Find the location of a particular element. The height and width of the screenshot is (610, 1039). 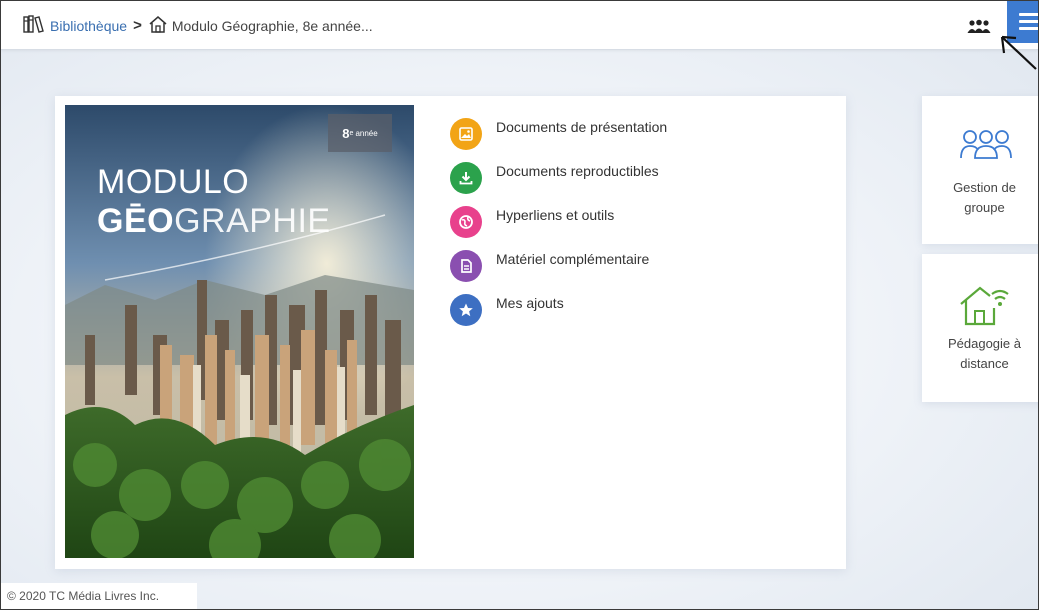

group-management-tile: Gestion de groupe is located at coordinates (980, 170).